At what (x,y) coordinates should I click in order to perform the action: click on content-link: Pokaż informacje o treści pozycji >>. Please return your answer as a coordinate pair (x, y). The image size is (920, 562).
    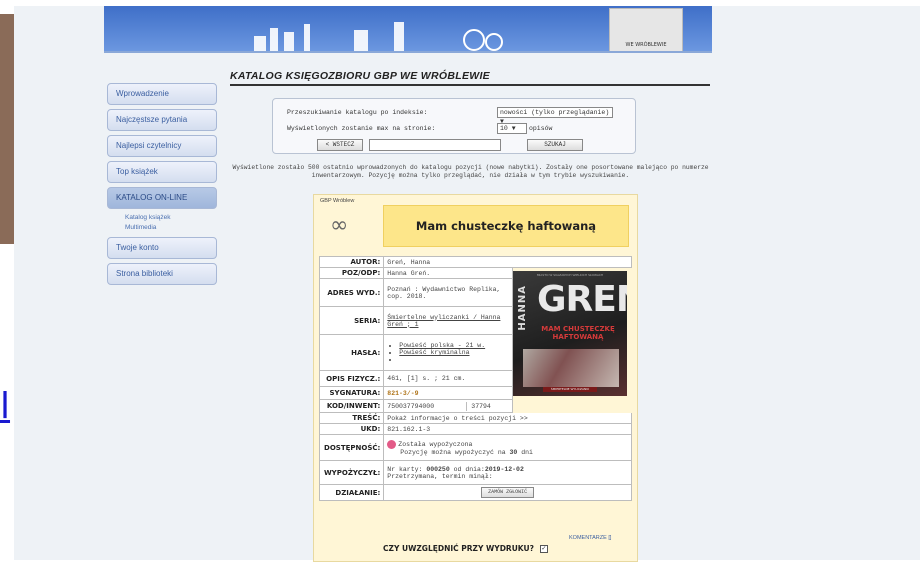
    Looking at the image, I should click on (507, 418).